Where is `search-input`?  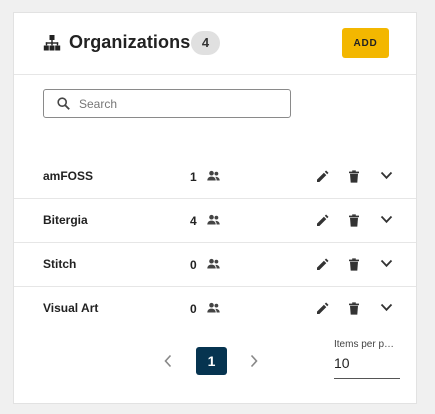 search-input is located at coordinates (181, 103).